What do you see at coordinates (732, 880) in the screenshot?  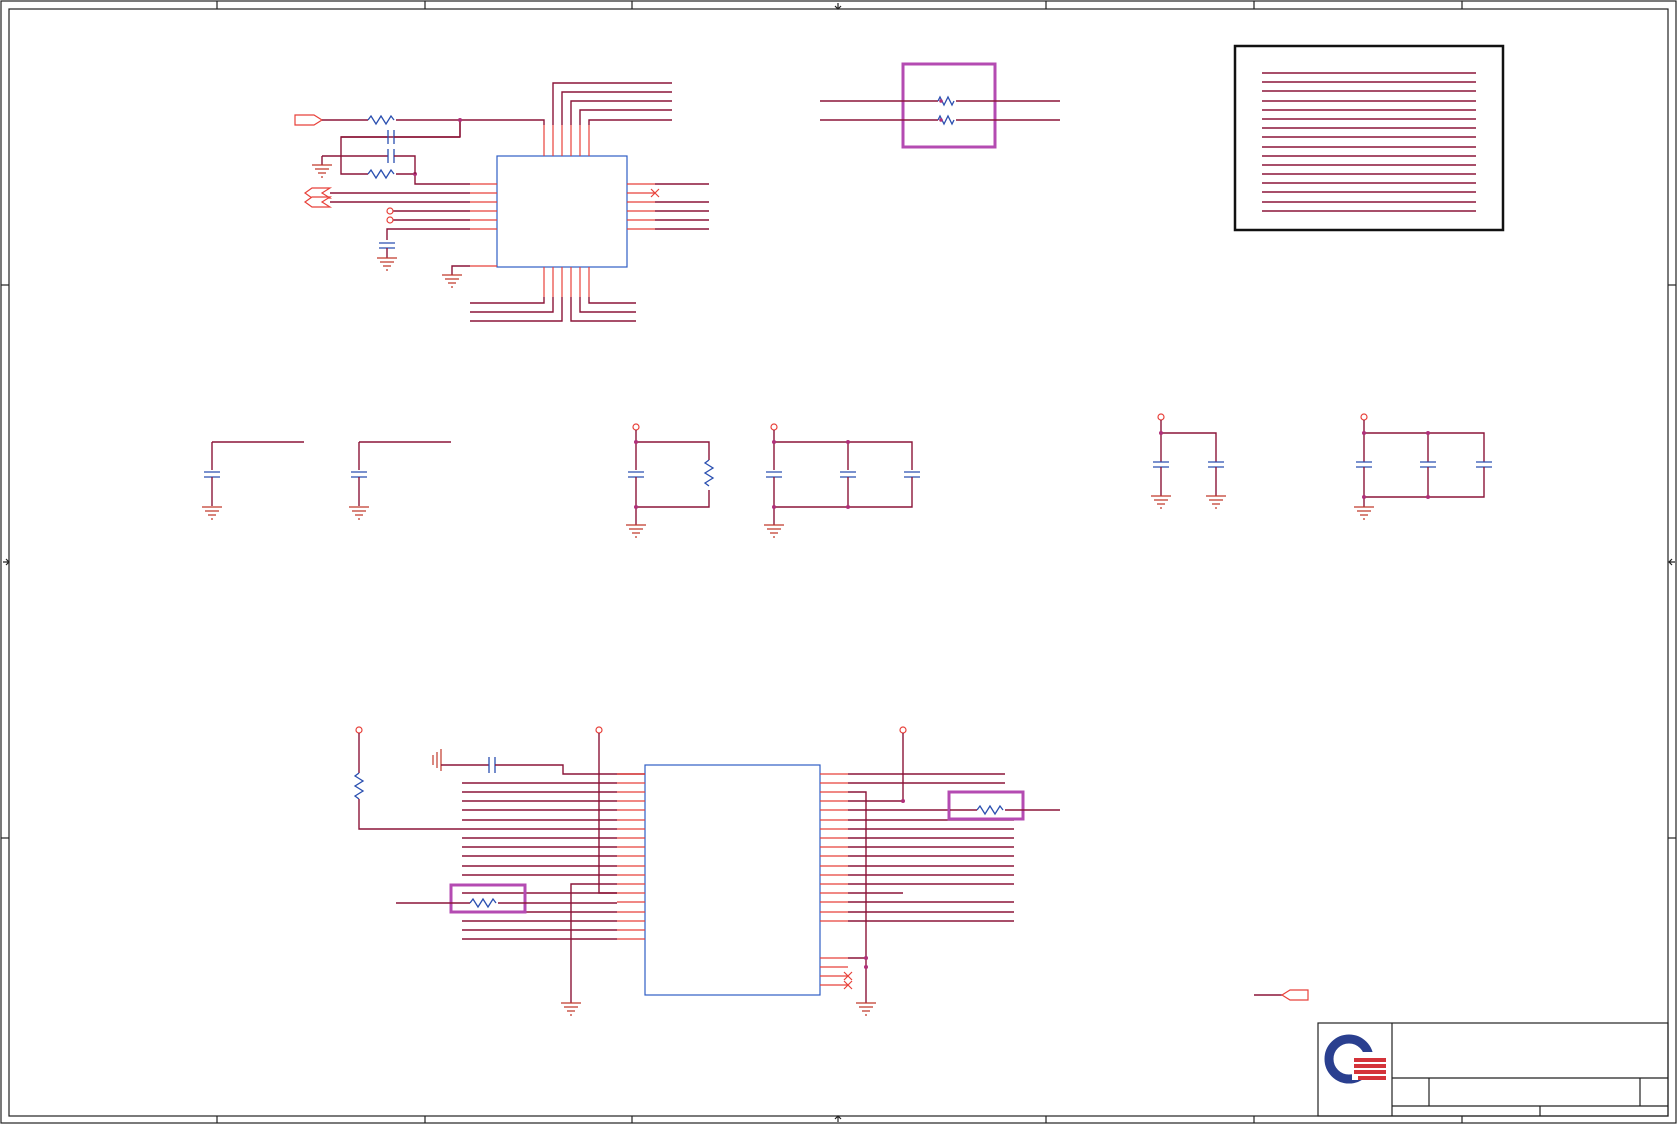 I see `ic-u2-body` at bounding box center [732, 880].